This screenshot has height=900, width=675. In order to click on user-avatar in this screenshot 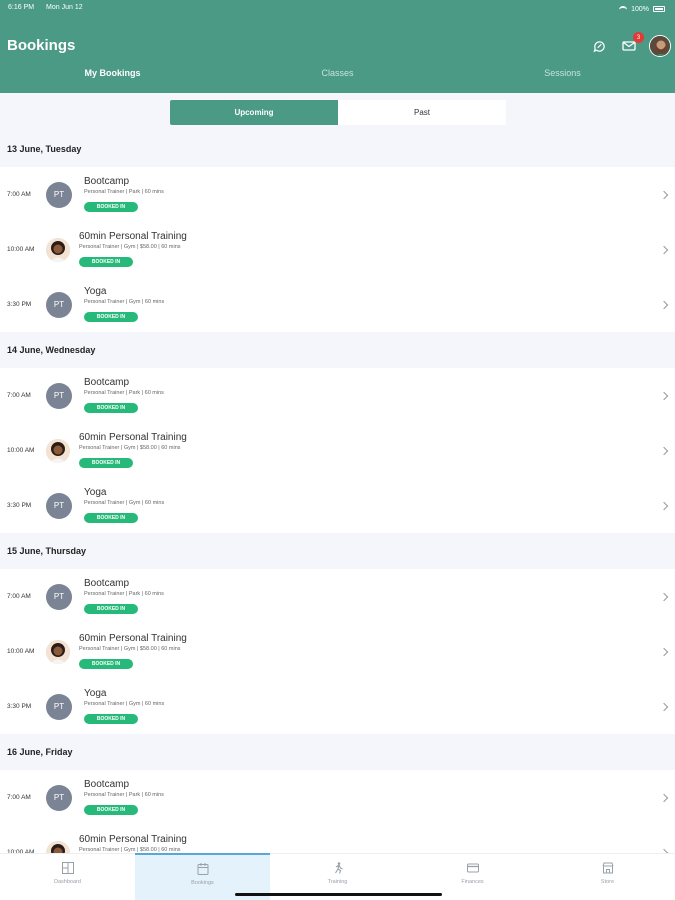, I will do `click(660, 46)`.